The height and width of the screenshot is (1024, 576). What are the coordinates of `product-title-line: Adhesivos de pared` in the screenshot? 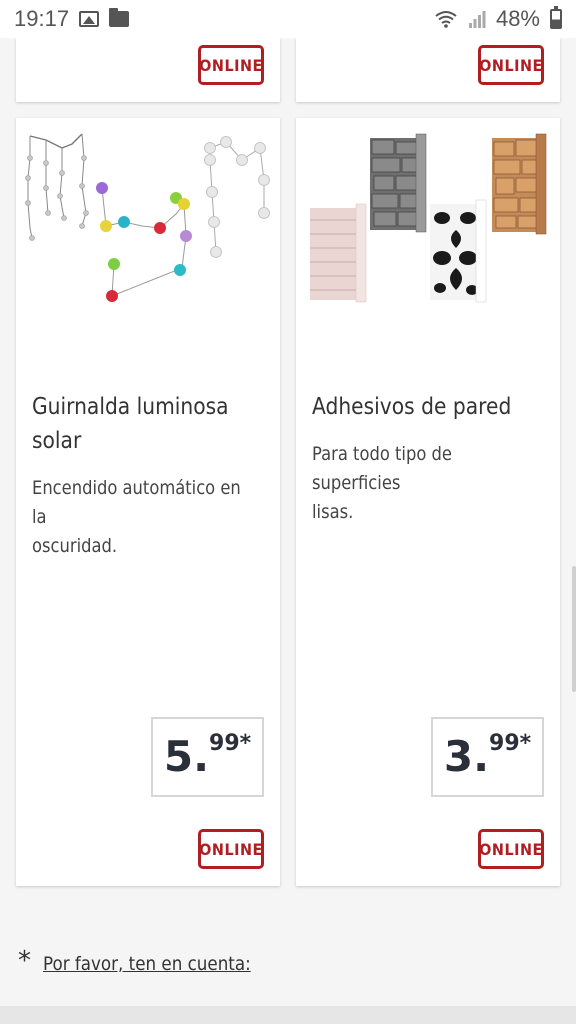 It's located at (412, 407).